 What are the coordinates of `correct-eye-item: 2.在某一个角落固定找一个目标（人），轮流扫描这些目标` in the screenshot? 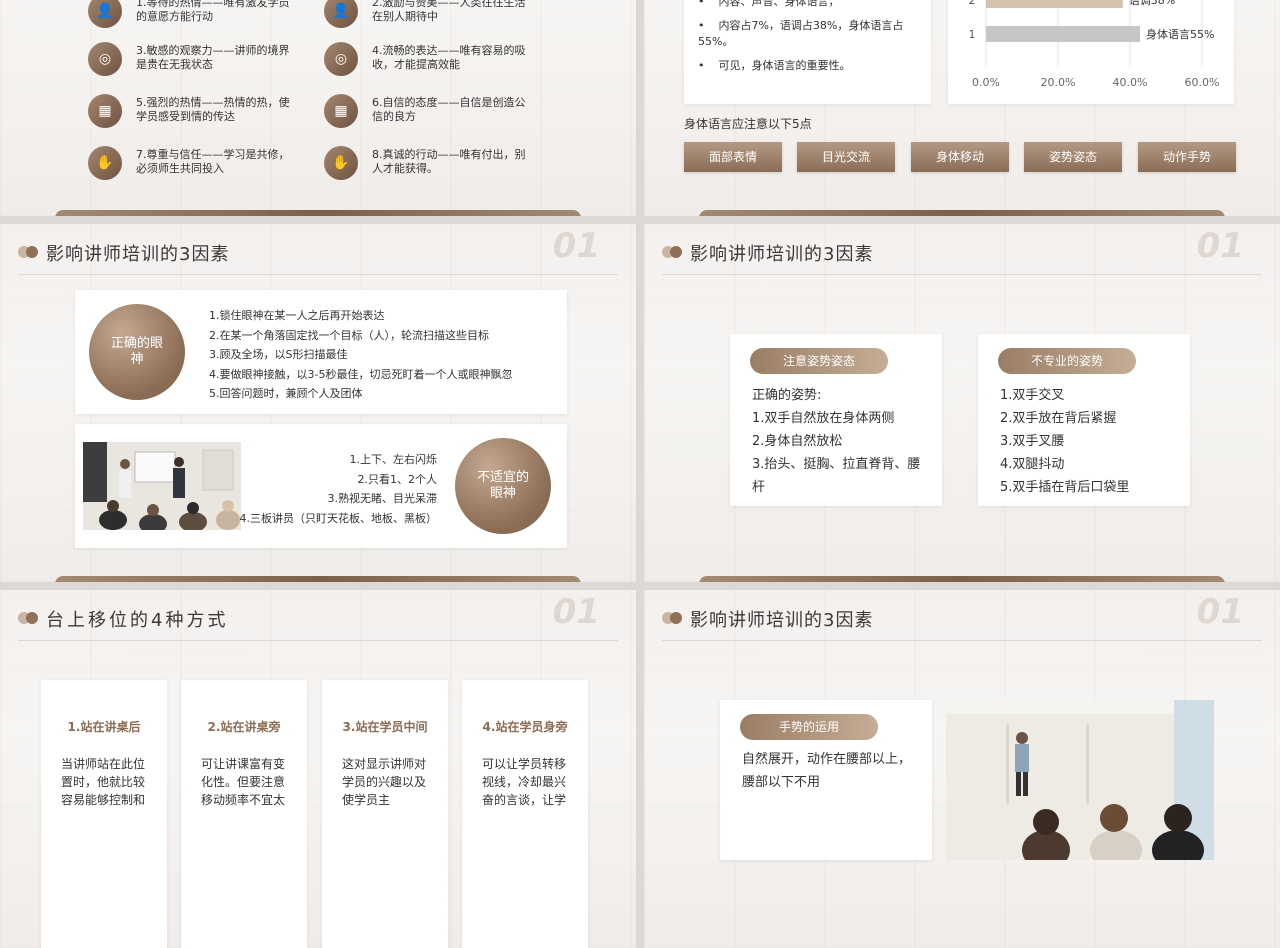 It's located at (349, 335).